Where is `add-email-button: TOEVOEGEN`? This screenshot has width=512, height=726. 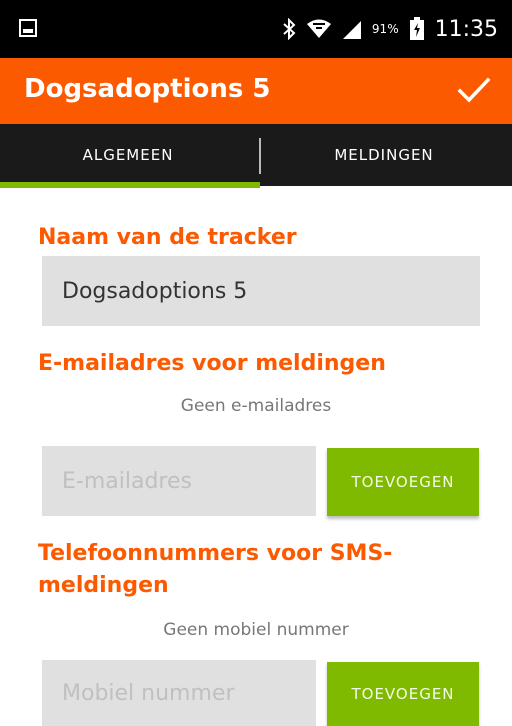 add-email-button: TOEVOEGEN is located at coordinates (403, 482).